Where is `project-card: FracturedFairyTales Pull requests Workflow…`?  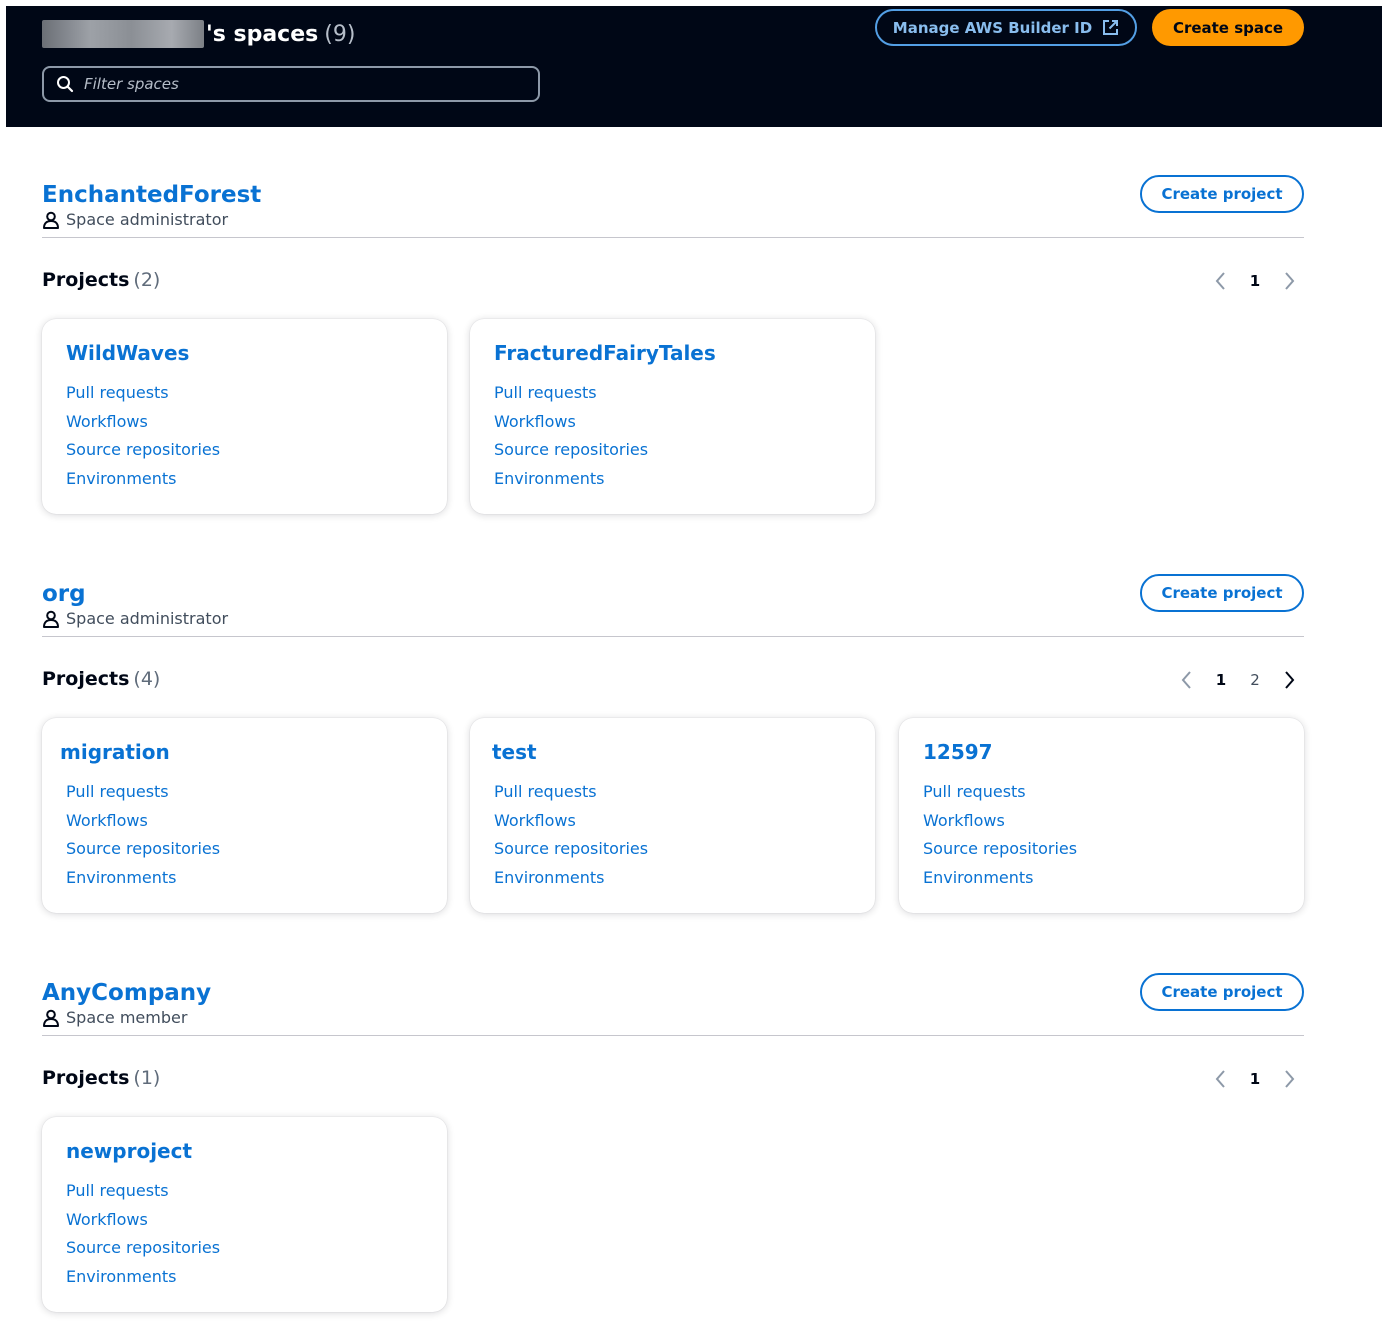 project-card: FracturedFairyTales Pull requests Workflow… is located at coordinates (672, 416).